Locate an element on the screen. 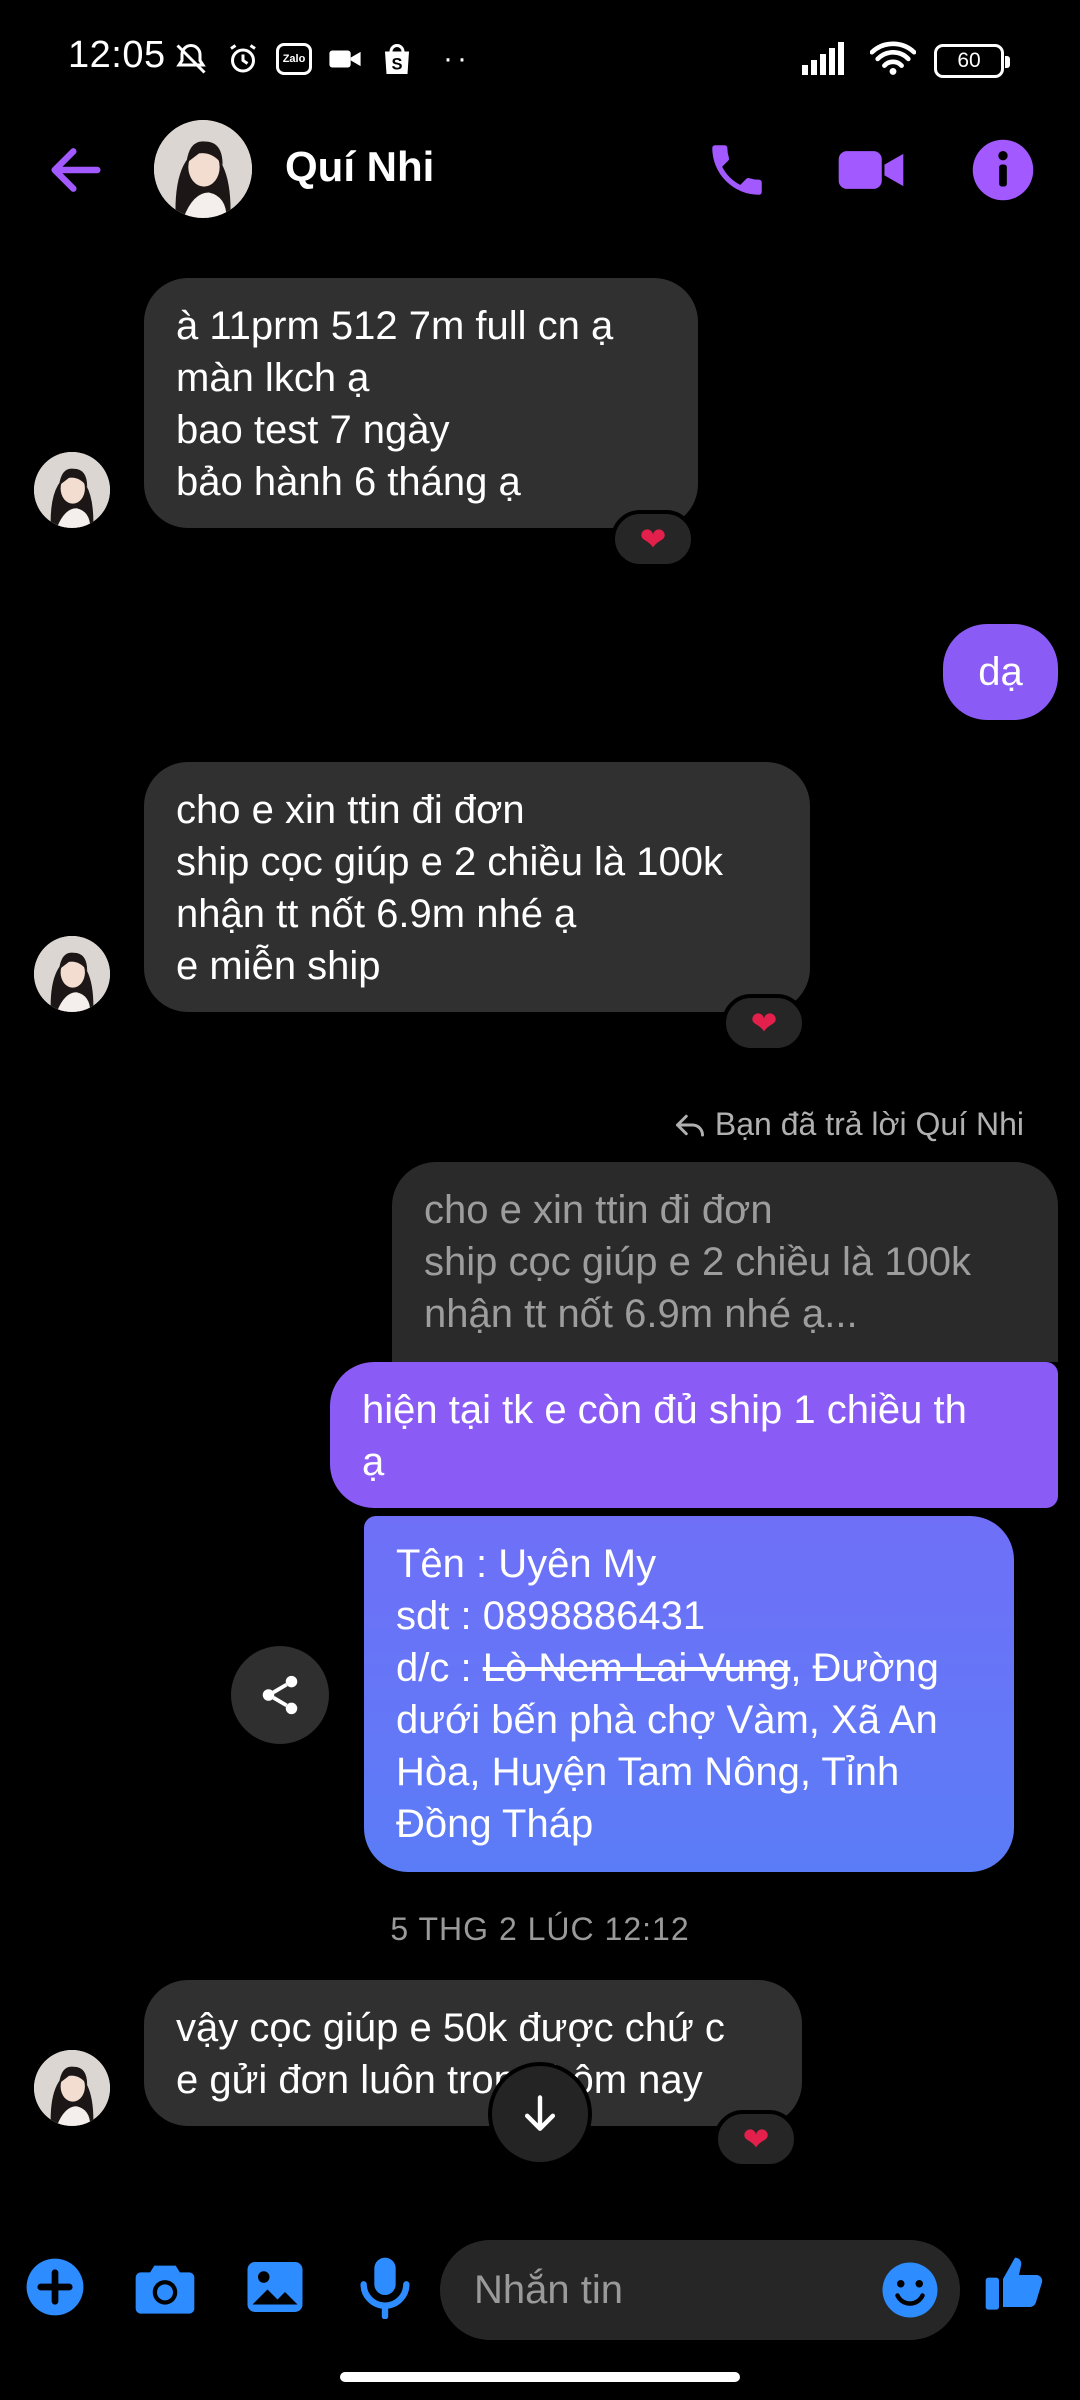 Image resolution: width=1080 pixels, height=2400 pixels. video-record-icon is located at coordinates (345, 59).